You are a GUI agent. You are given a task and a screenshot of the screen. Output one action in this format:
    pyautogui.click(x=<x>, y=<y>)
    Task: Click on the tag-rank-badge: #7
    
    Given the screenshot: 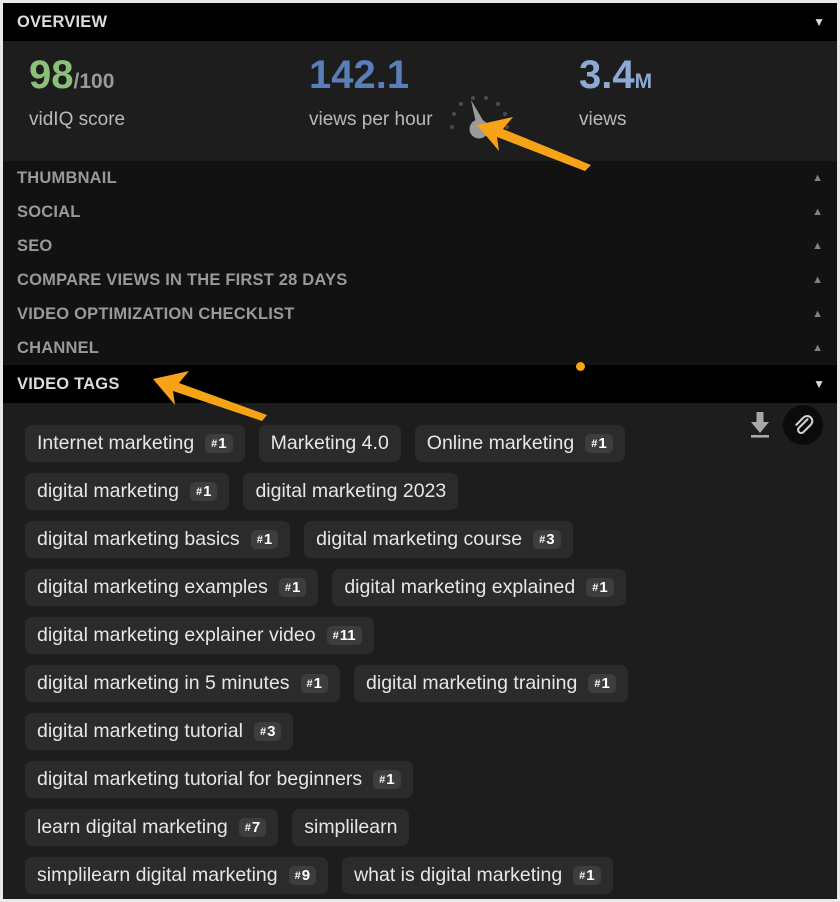 What is the action you would take?
    pyautogui.click(x=252, y=827)
    